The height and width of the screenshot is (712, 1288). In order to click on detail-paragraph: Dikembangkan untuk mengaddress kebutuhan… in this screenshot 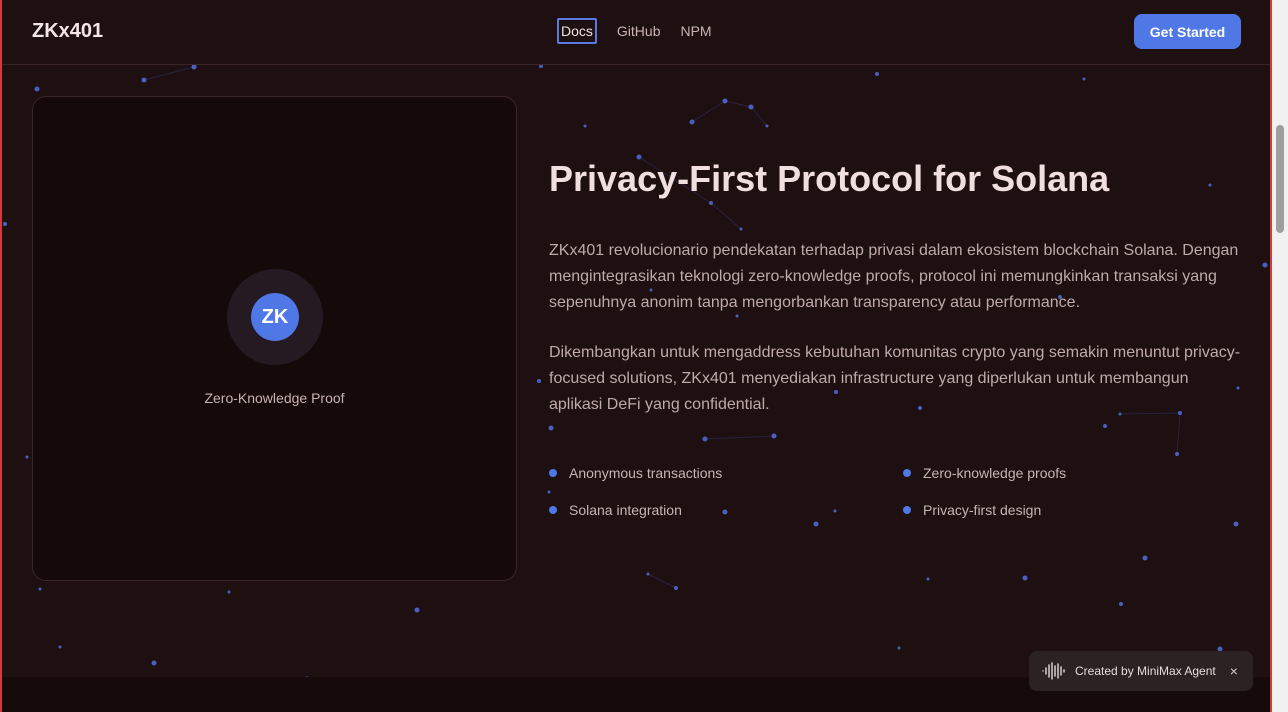, I will do `click(895, 378)`.